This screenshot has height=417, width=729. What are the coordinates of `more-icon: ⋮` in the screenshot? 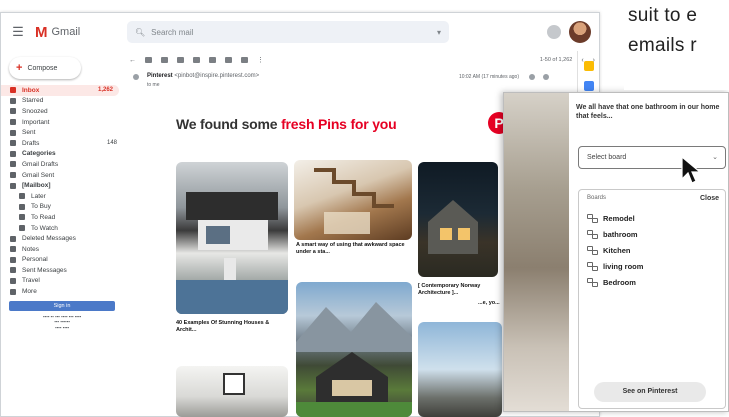 It's located at (260, 60).